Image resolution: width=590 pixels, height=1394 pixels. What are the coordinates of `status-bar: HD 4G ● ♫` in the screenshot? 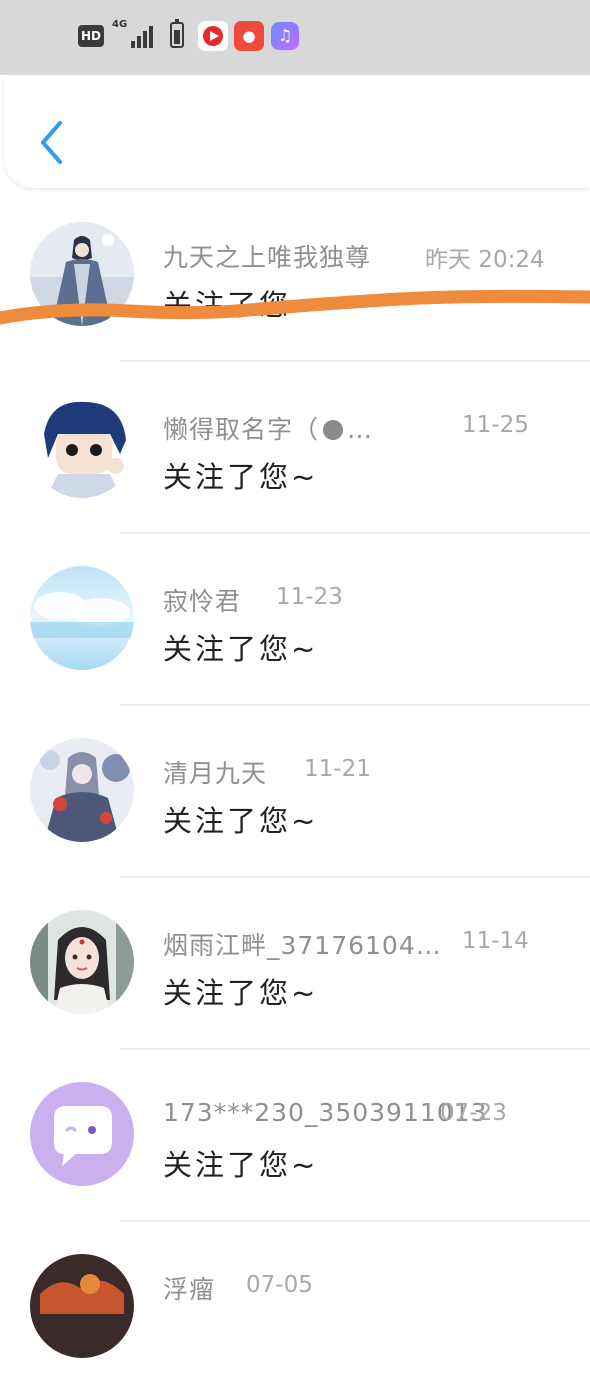 It's located at (295, 37).